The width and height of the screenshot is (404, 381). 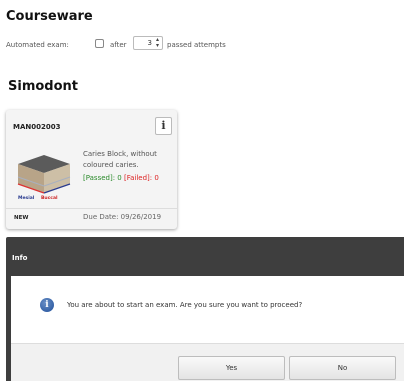 I want to click on stepper-arrows-icon: ▴ ▾, so click(x=157, y=43).